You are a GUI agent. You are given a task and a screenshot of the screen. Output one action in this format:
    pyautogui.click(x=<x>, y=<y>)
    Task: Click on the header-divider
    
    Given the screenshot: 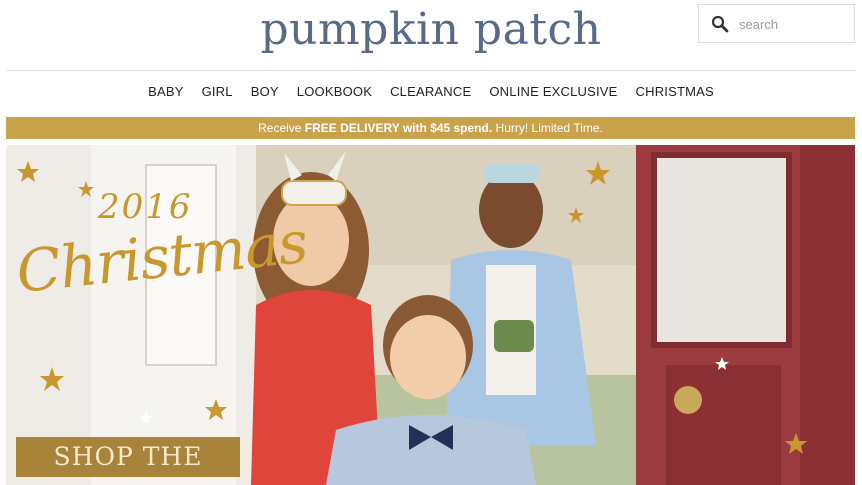 What is the action you would take?
    pyautogui.click(x=431, y=70)
    